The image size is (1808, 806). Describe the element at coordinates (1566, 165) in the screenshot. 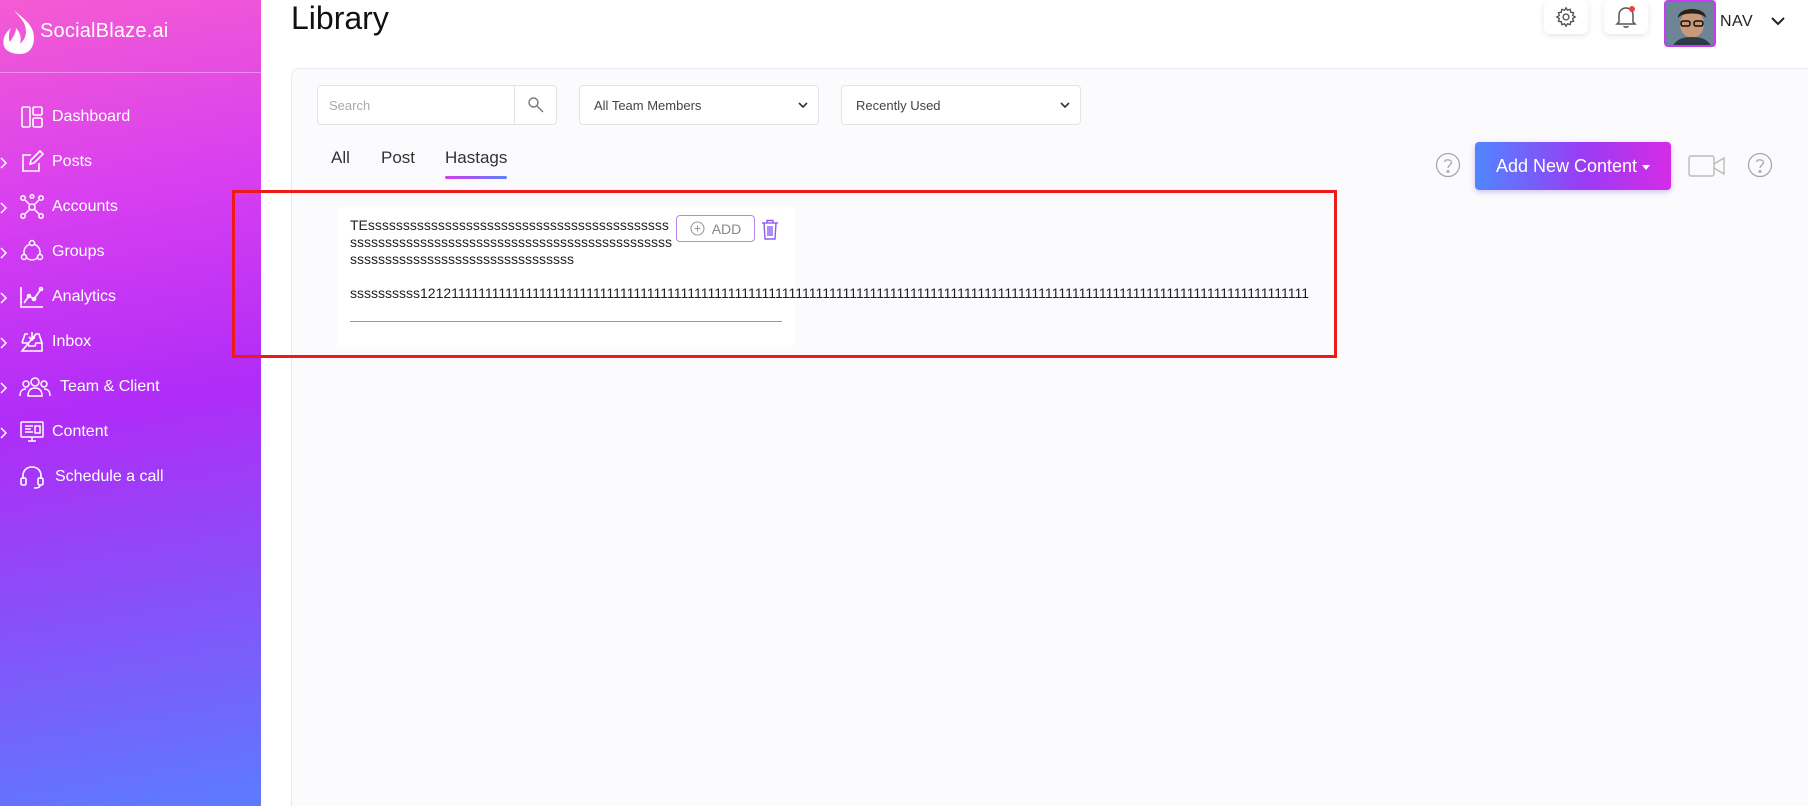

I see `add-new-content-label: Add New Content` at that location.